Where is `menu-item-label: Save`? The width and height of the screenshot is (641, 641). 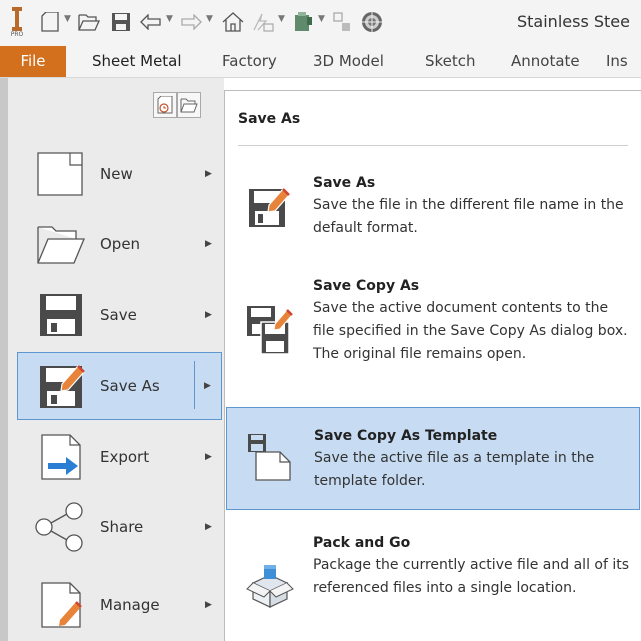
menu-item-label: Save is located at coordinates (118, 315).